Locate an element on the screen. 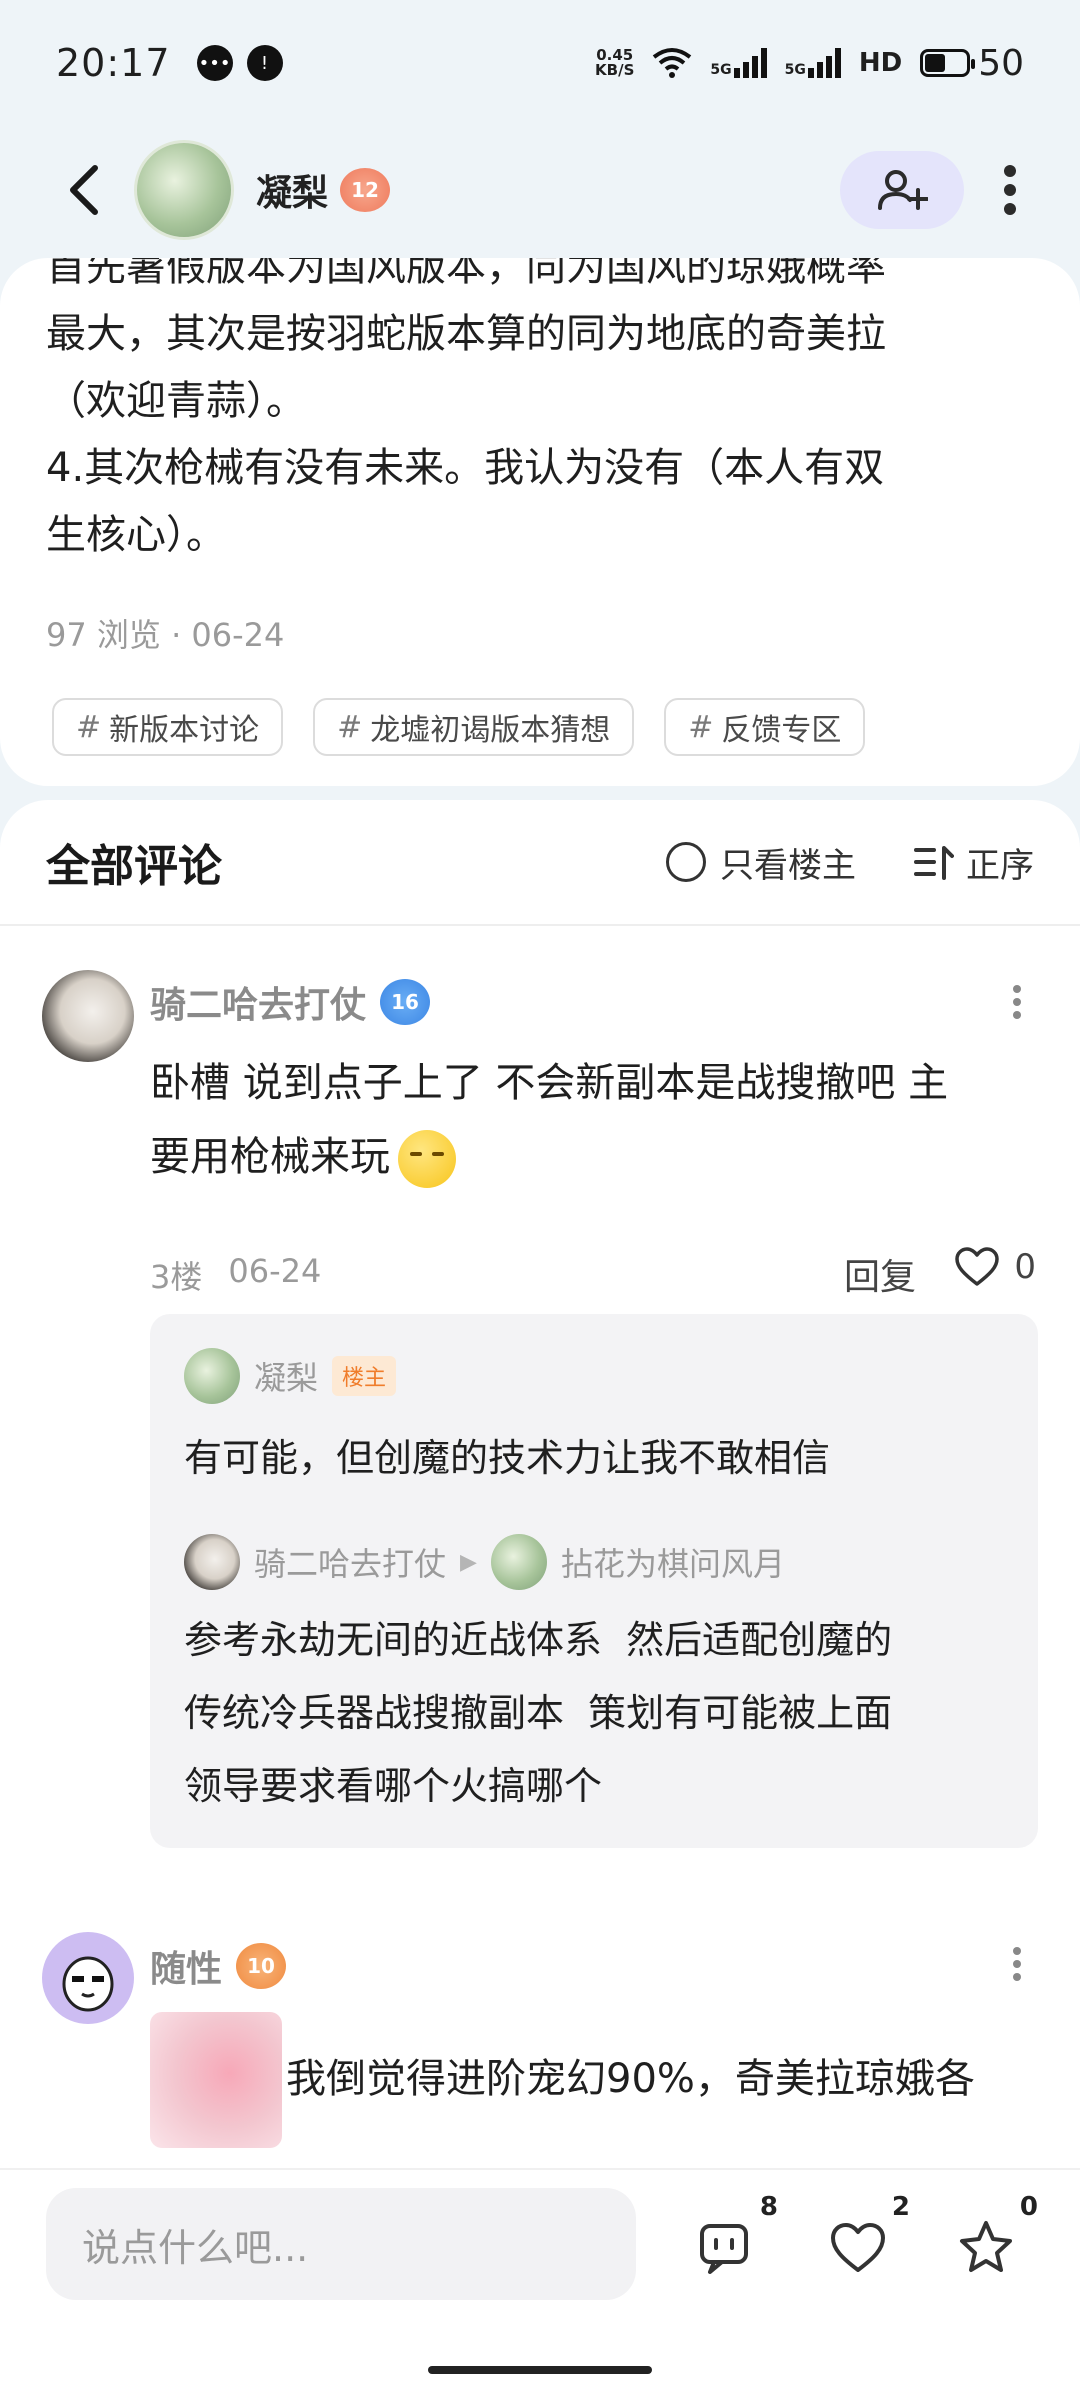 This screenshot has height=2400, width=1080. net-speed: 0.45 KB/S is located at coordinates (614, 63).